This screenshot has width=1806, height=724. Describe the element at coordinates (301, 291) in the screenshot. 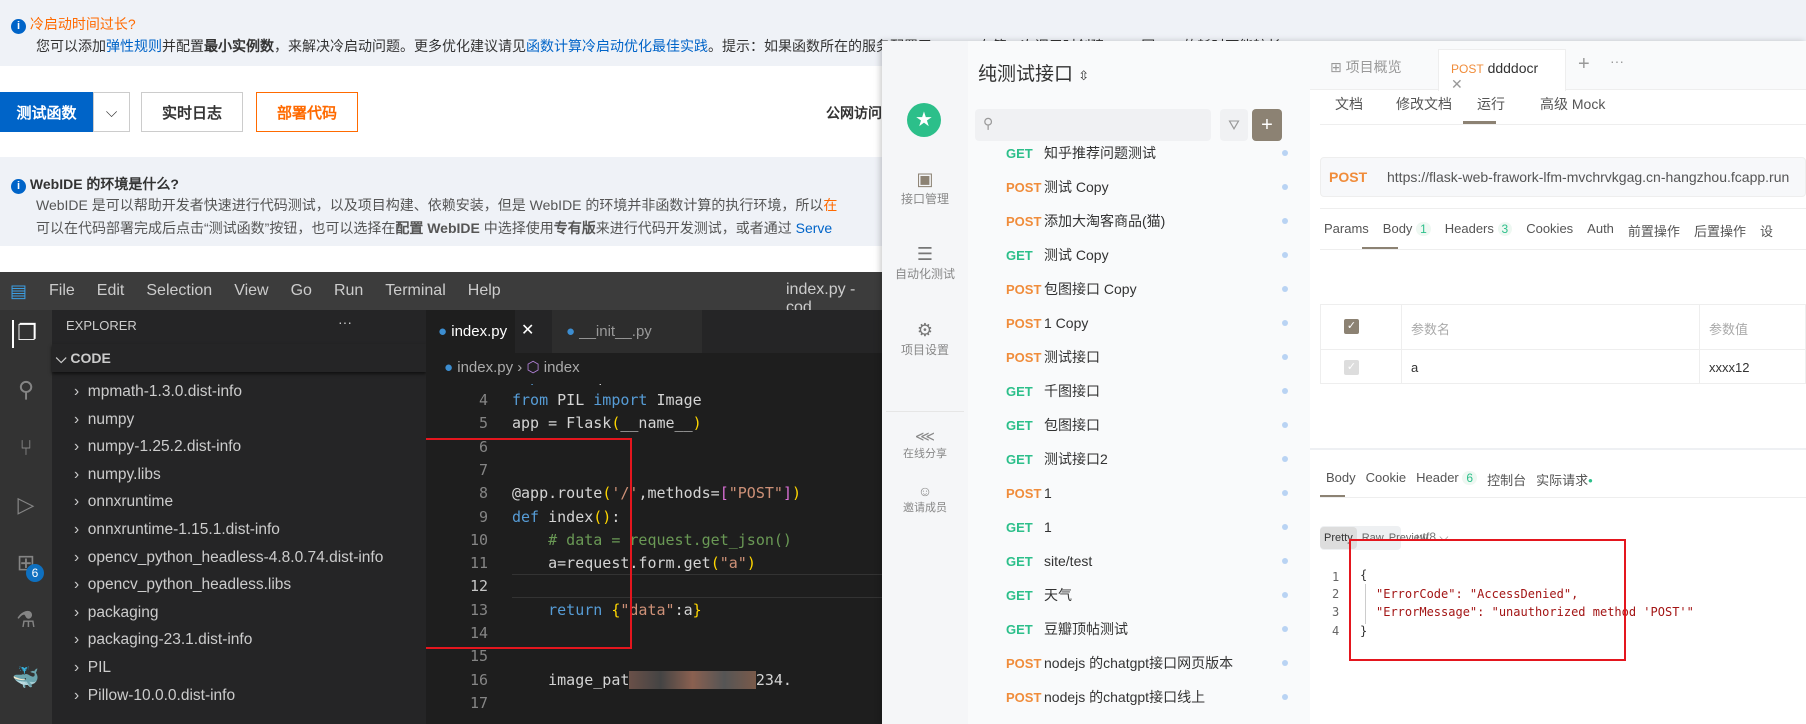

I see `menu-go: Go` at that location.